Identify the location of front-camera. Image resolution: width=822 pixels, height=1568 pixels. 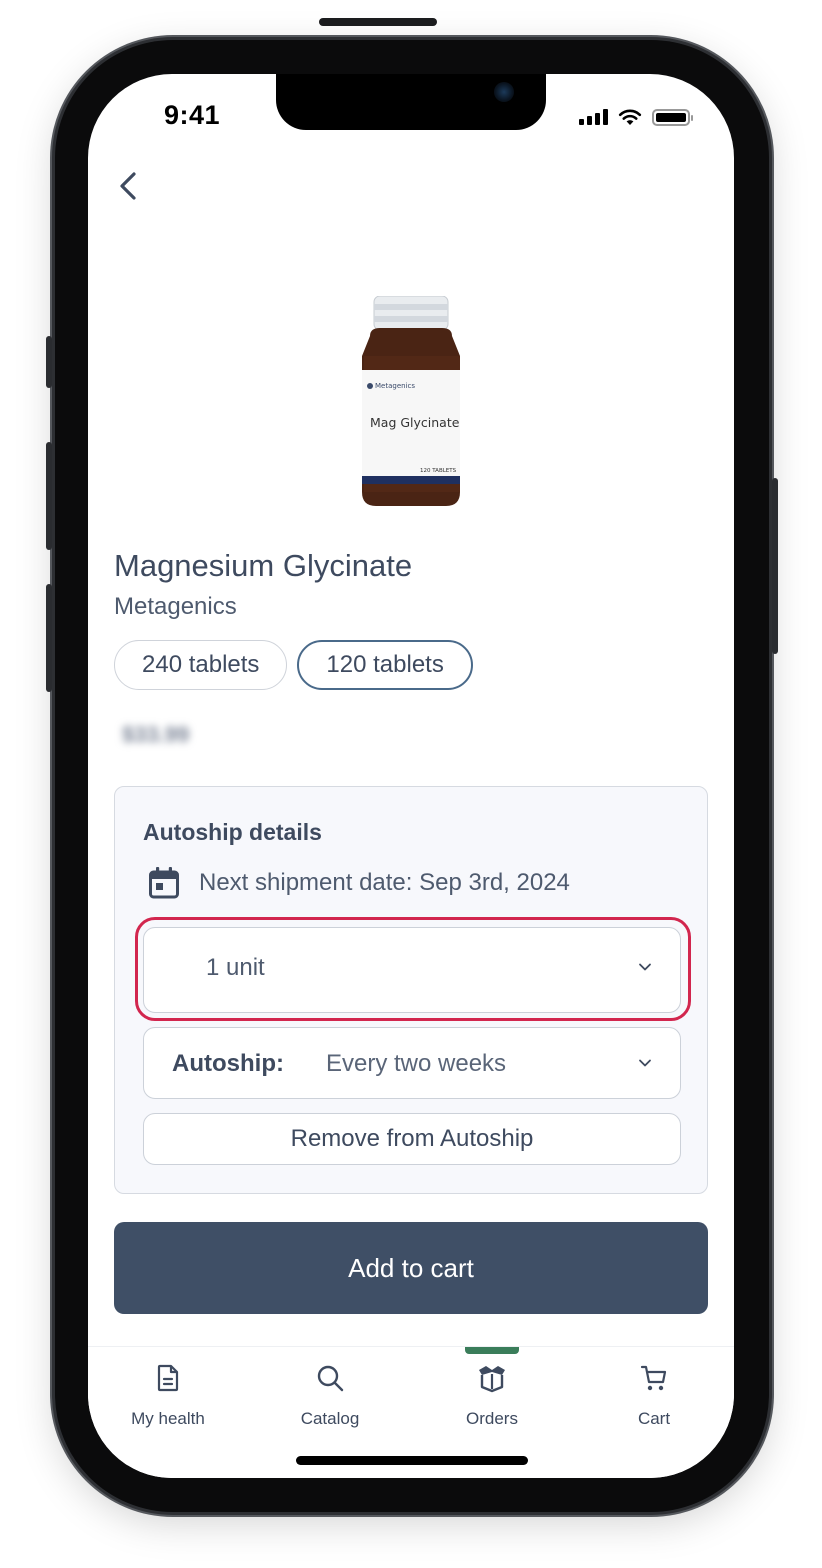
(504, 92).